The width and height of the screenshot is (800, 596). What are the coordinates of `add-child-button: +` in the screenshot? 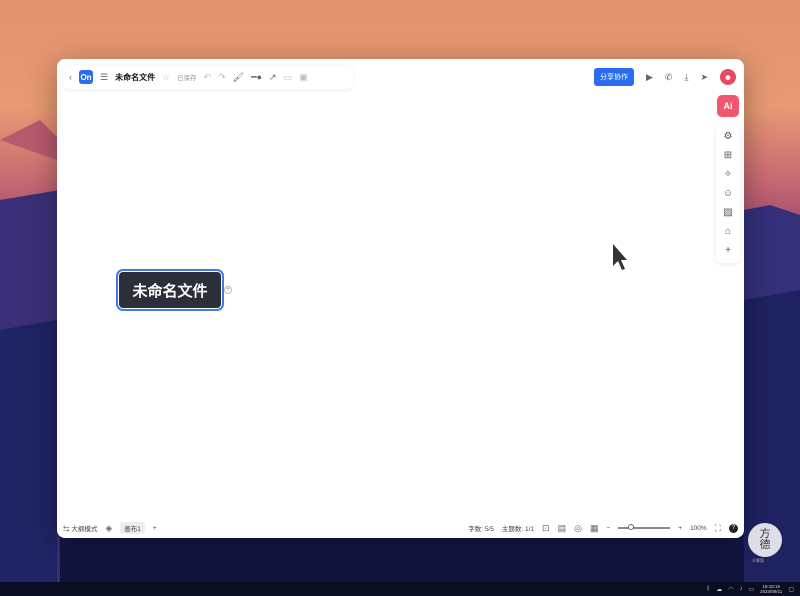 It's located at (228, 290).